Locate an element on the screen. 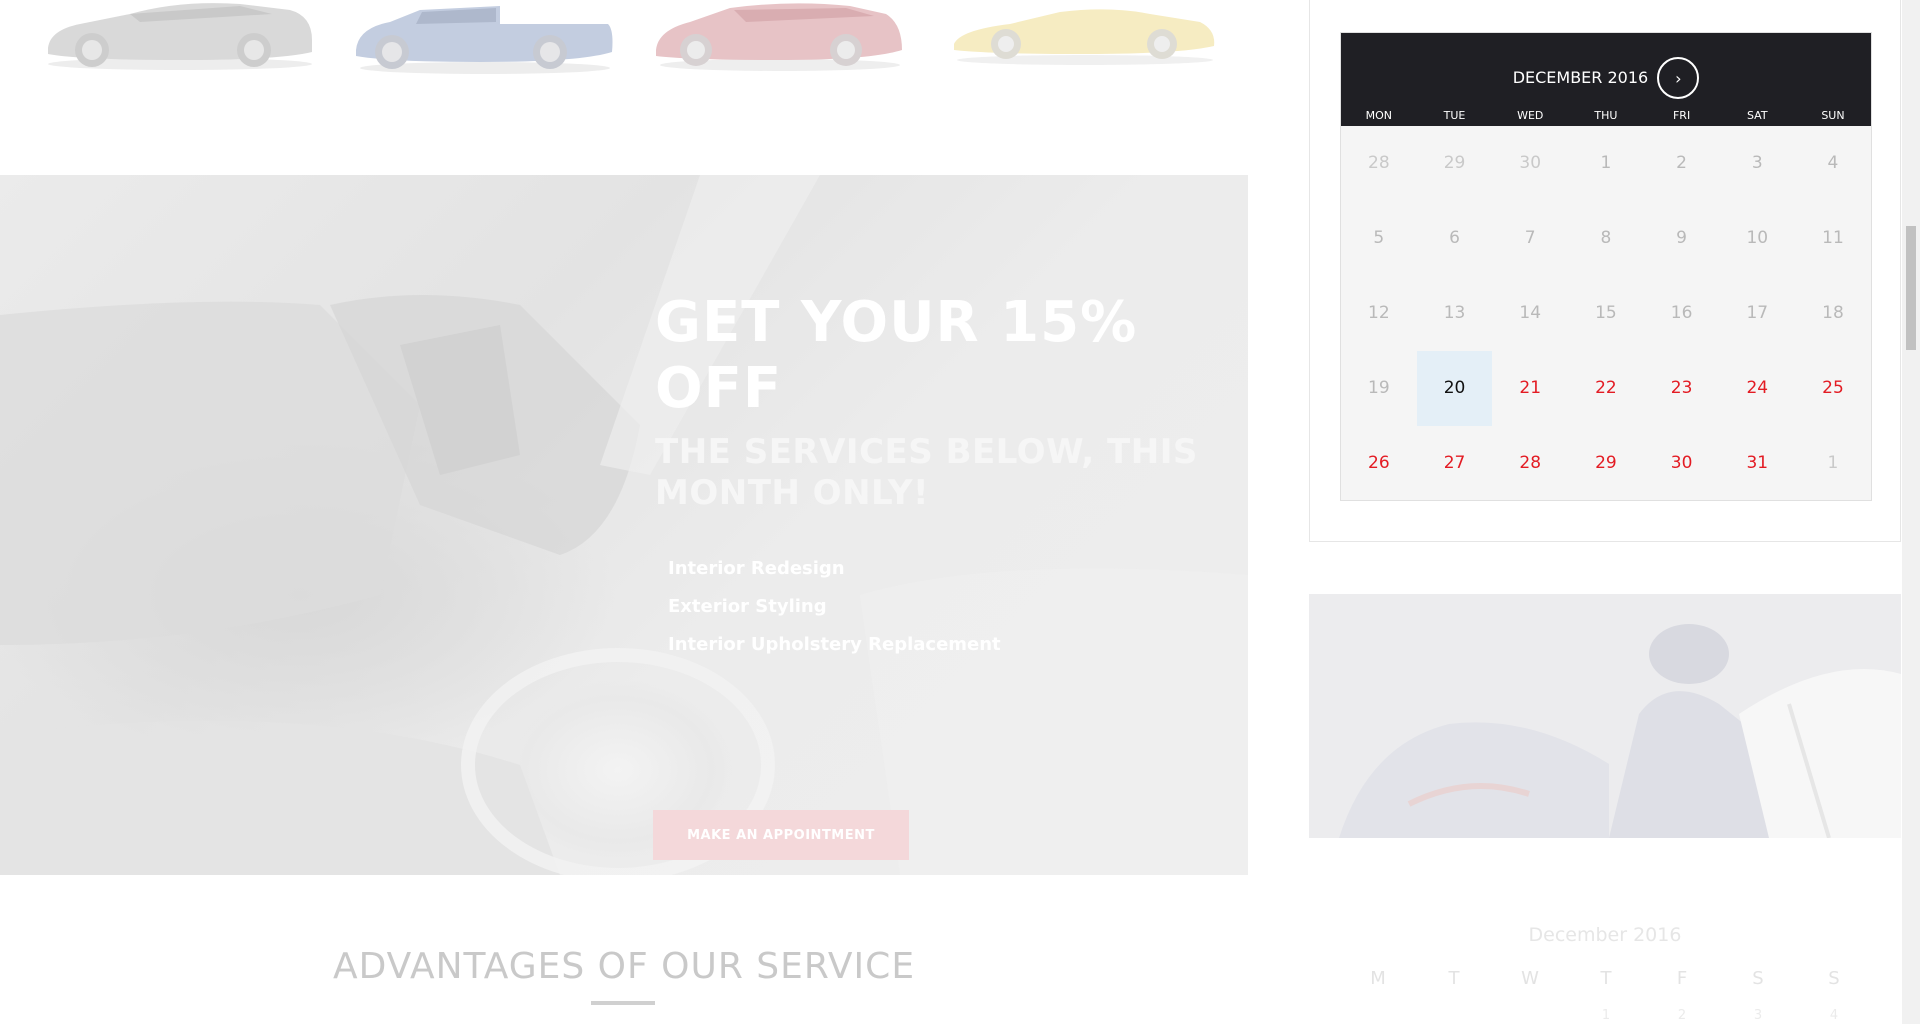 This screenshot has height=1024, width=1920. calendar-week-row: 28 29 30 1 2 3 4 is located at coordinates (1606, 163).